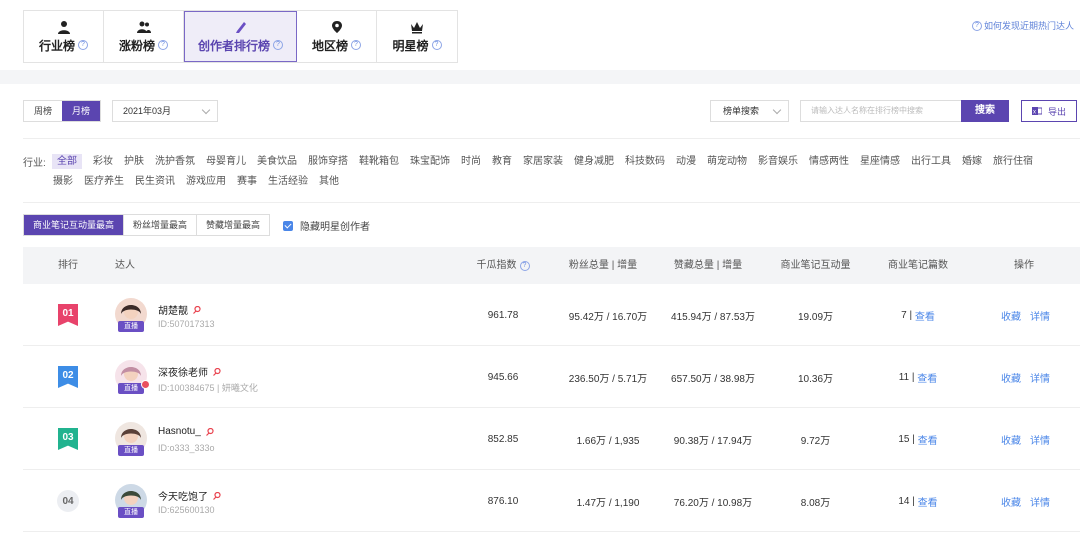 The width and height of the screenshot is (1080, 544). I want to click on industry-chip: 民生资讯, so click(155, 181).